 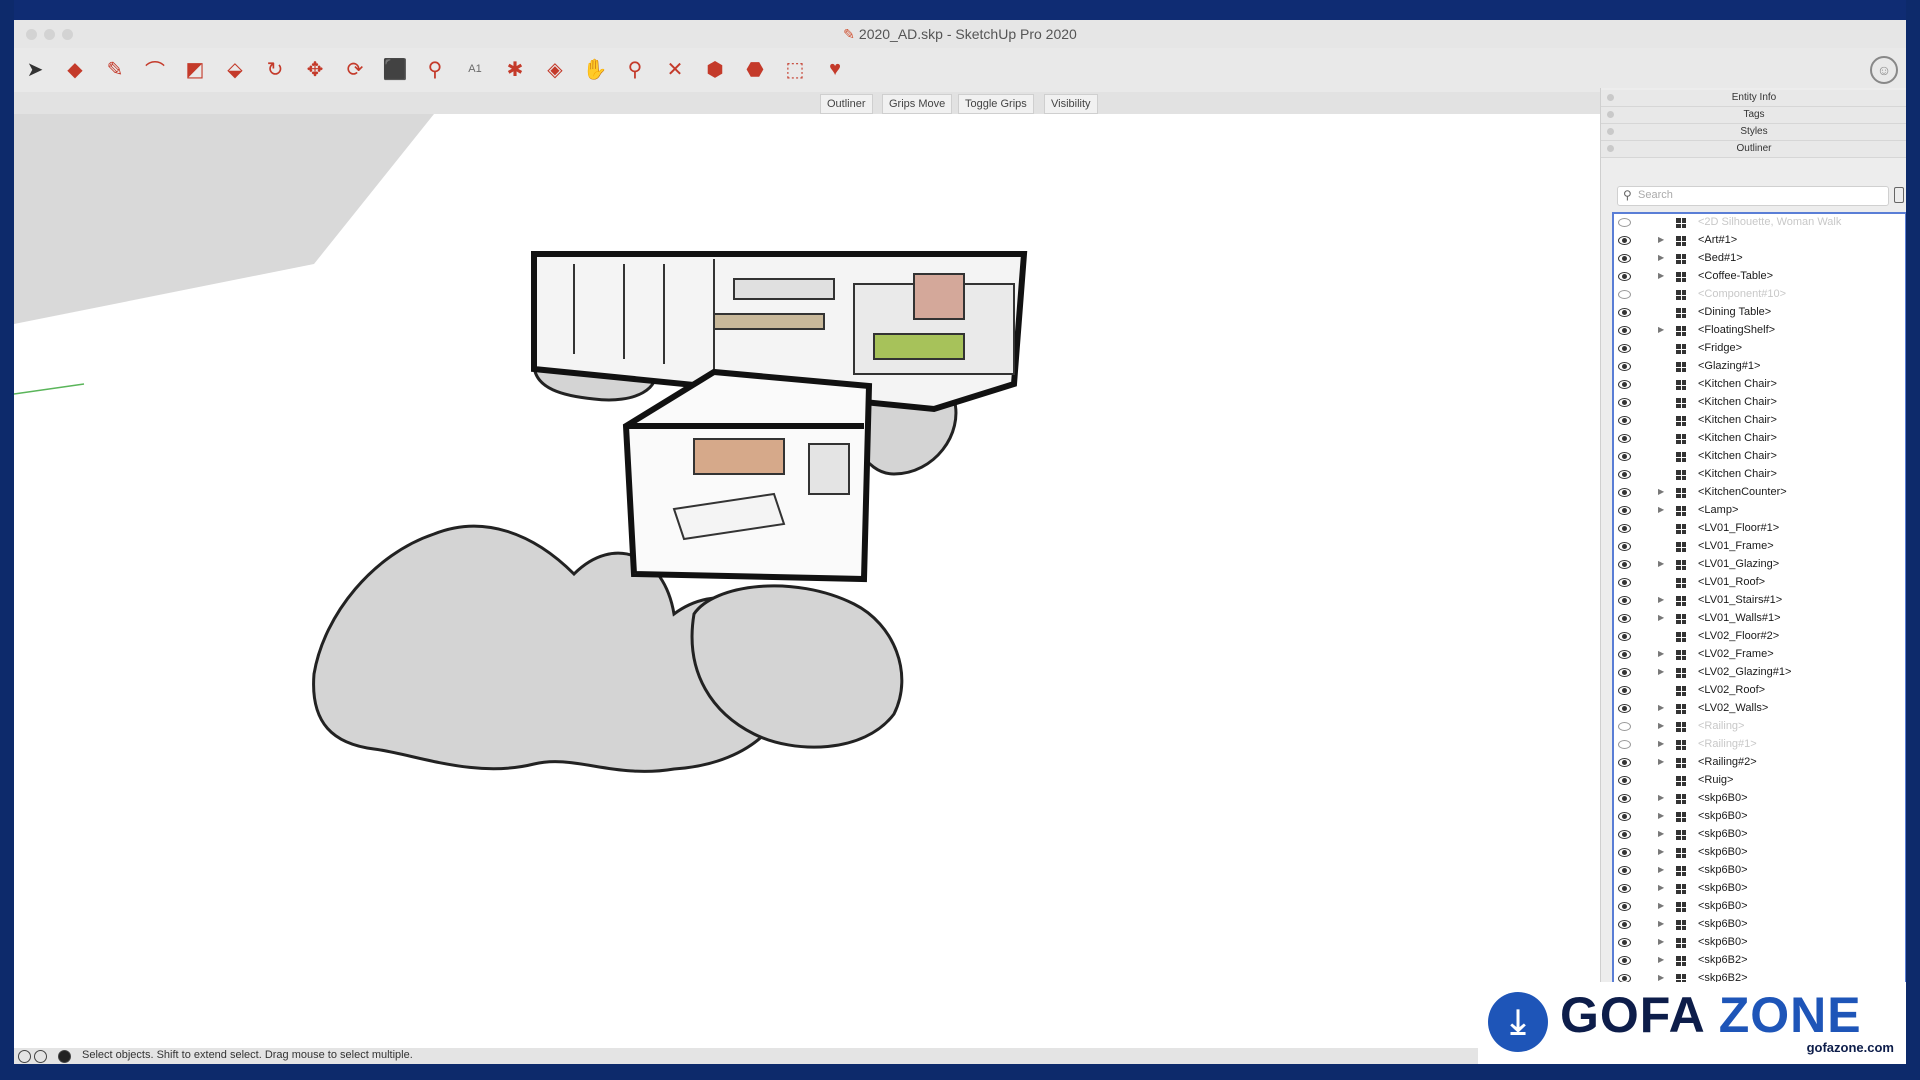 What do you see at coordinates (715, 69) in the screenshot?
I see `warehouse-icon: ⬢` at bounding box center [715, 69].